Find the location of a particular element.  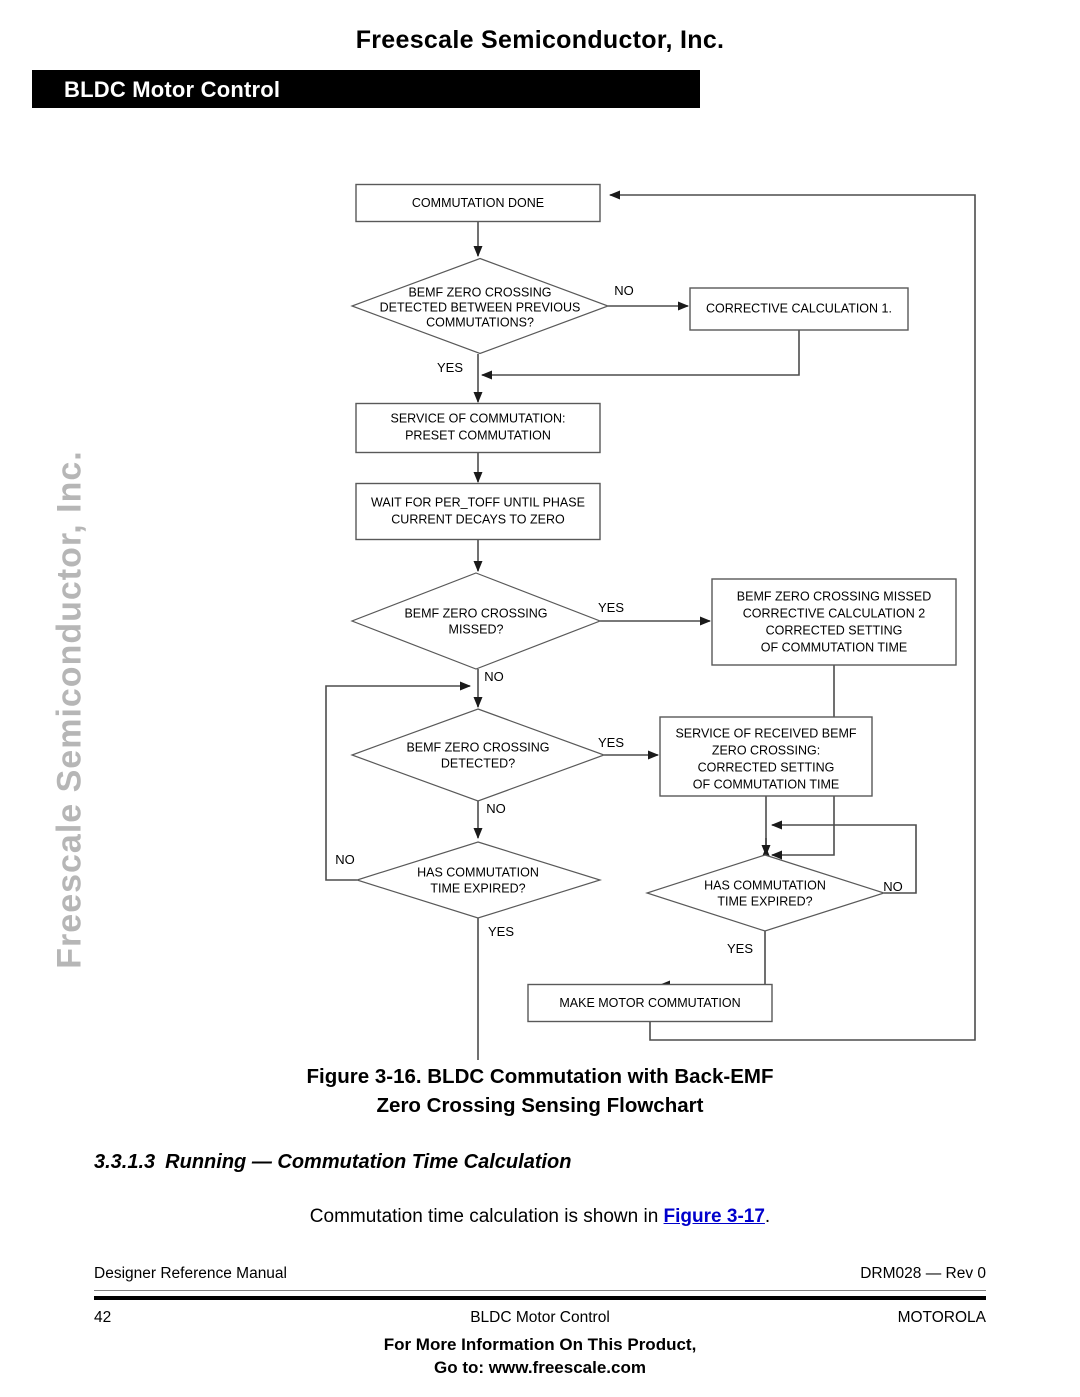

node-wait-per-toff-line-1: CURRENT DECAYS TO ZERO is located at coordinates (478, 519).